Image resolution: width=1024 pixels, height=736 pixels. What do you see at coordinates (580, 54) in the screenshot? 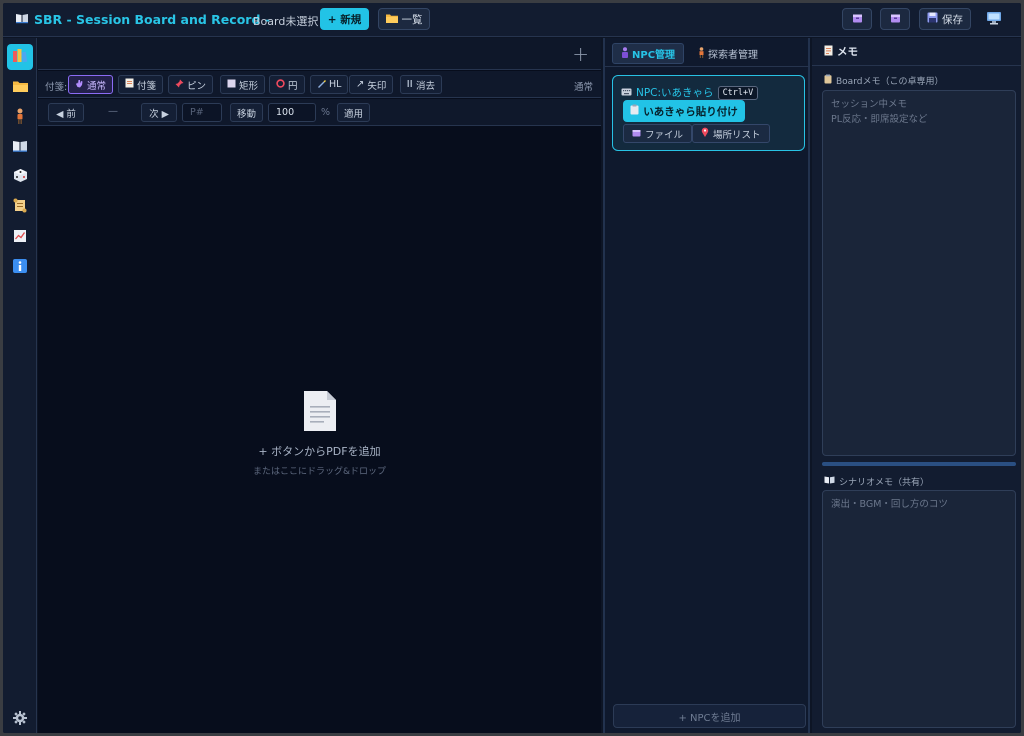
I see `add-pdf-button: +` at bounding box center [580, 54].